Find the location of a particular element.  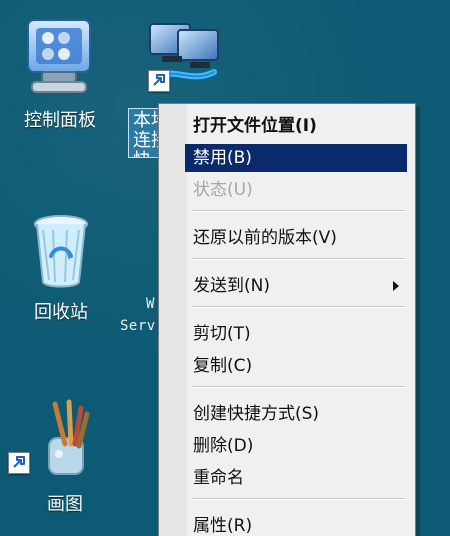

menu-item-cut: 剪切(T) is located at coordinates (296, 334).